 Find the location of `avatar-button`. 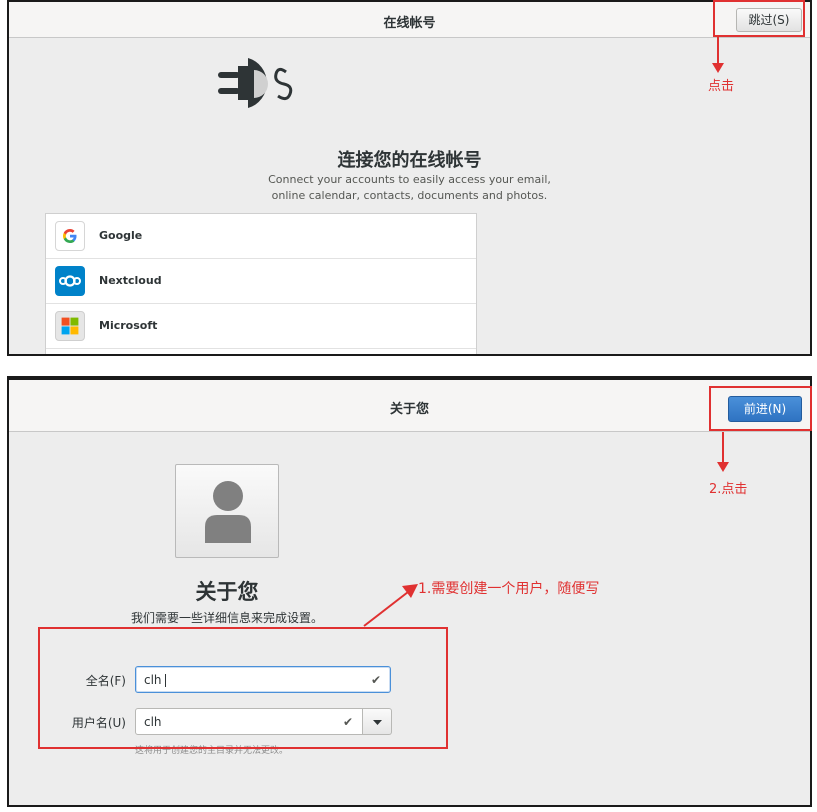

avatar-button is located at coordinates (227, 511).